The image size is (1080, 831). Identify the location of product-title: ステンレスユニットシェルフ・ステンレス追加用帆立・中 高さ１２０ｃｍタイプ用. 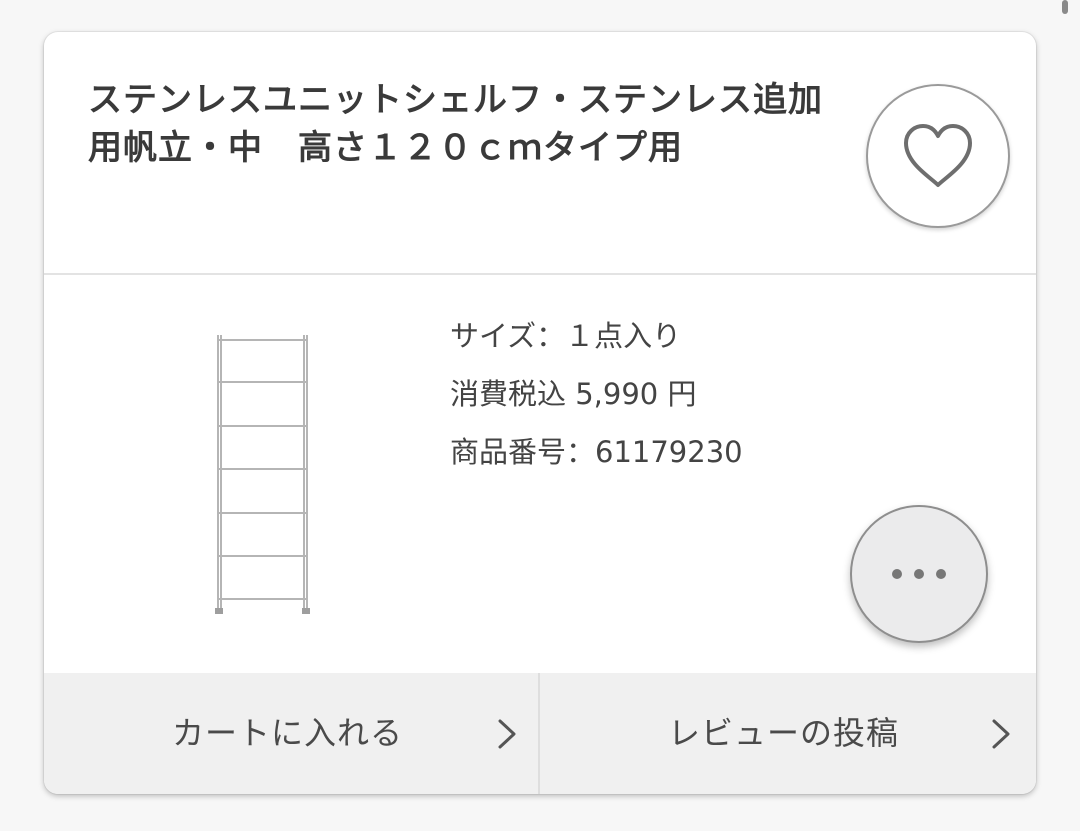
(455, 124).